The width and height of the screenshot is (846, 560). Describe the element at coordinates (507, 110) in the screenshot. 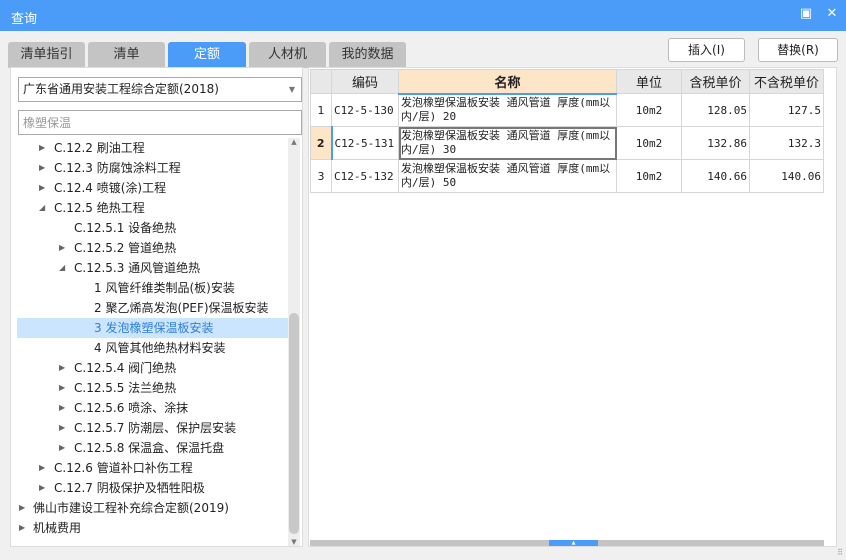

I see `name-cell: 发泡橡塑保温板安装 通风管道 厚度(mm以内/层) 20` at that location.